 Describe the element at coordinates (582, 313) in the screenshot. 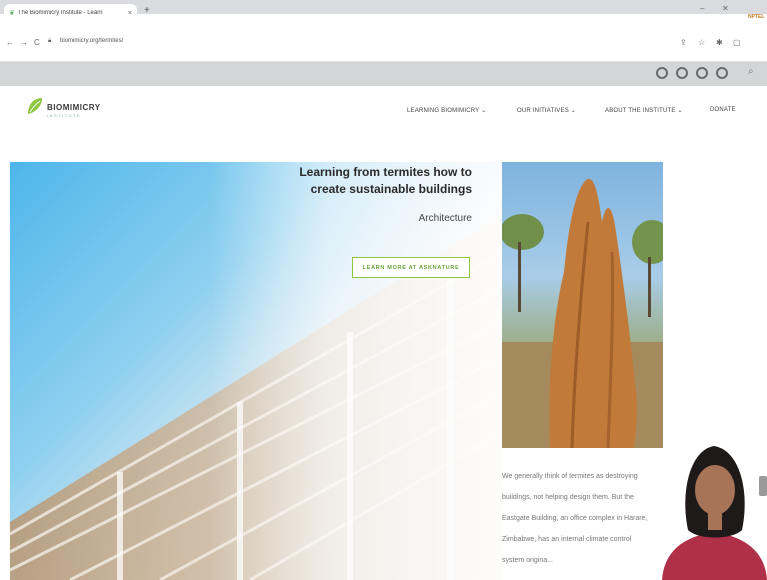

I see `termite-mound-illustration` at that location.